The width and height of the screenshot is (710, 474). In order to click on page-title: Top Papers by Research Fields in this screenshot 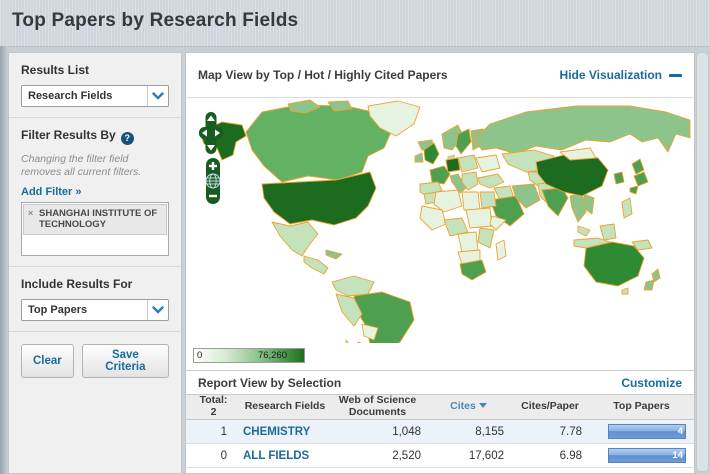, I will do `click(155, 20)`.